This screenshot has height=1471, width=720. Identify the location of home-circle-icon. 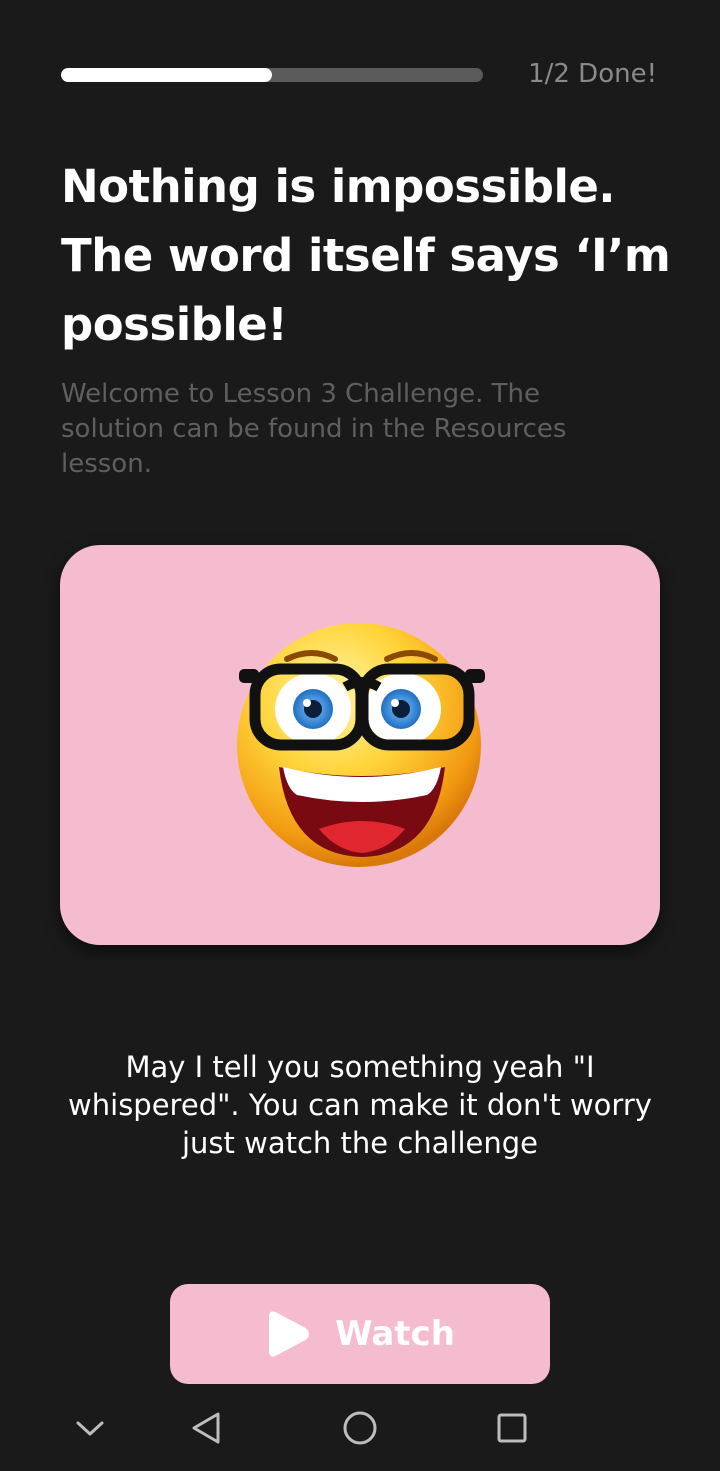
(360, 1428).